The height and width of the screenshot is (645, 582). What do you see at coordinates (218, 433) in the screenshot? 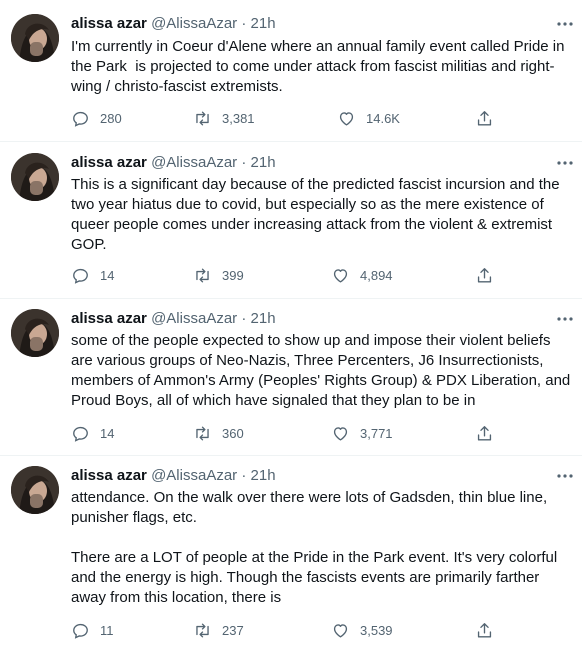
I see `retweet-button: 360` at bounding box center [218, 433].